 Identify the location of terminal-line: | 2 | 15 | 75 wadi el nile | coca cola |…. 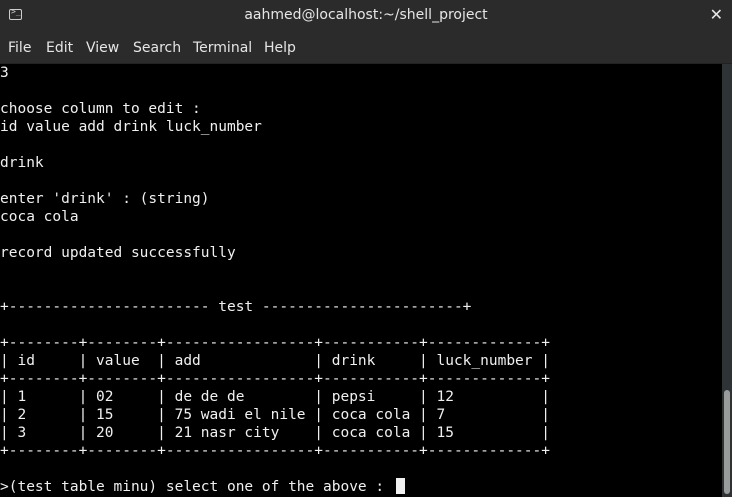
(275, 415).